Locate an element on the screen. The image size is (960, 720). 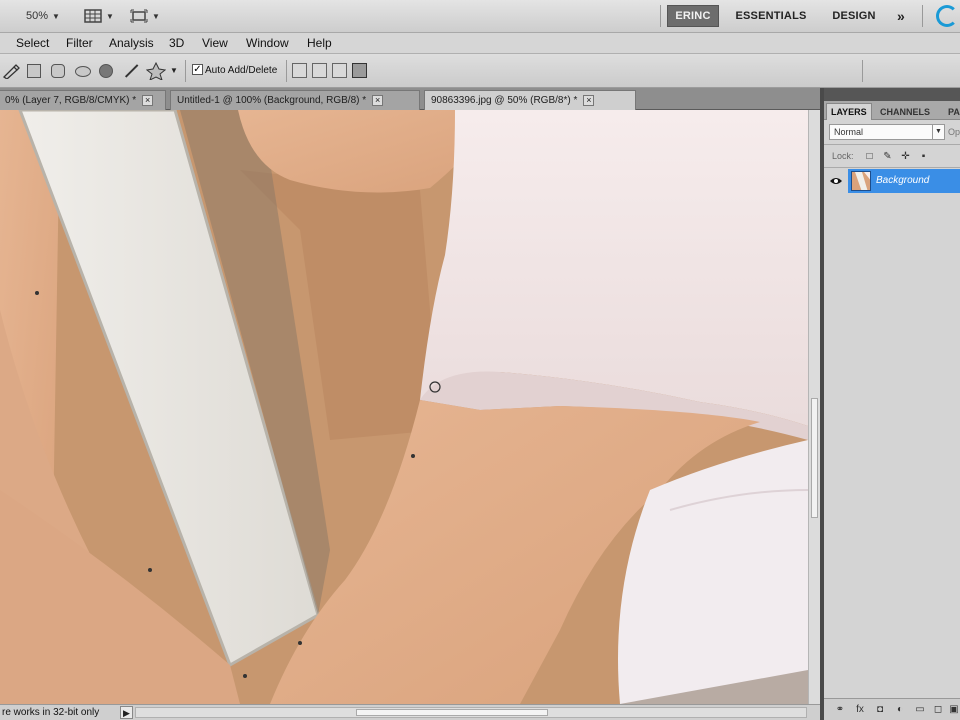
panel-header-strip is located at coordinates (892, 94).